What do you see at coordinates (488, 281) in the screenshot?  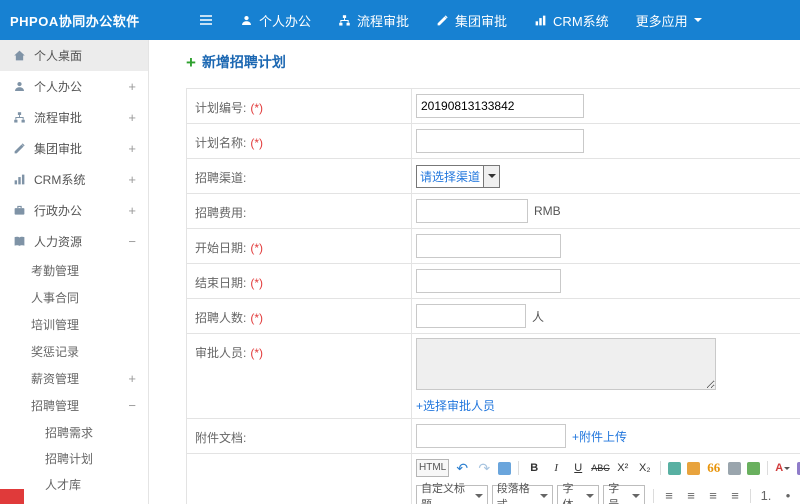 I see `end-date-input` at bounding box center [488, 281].